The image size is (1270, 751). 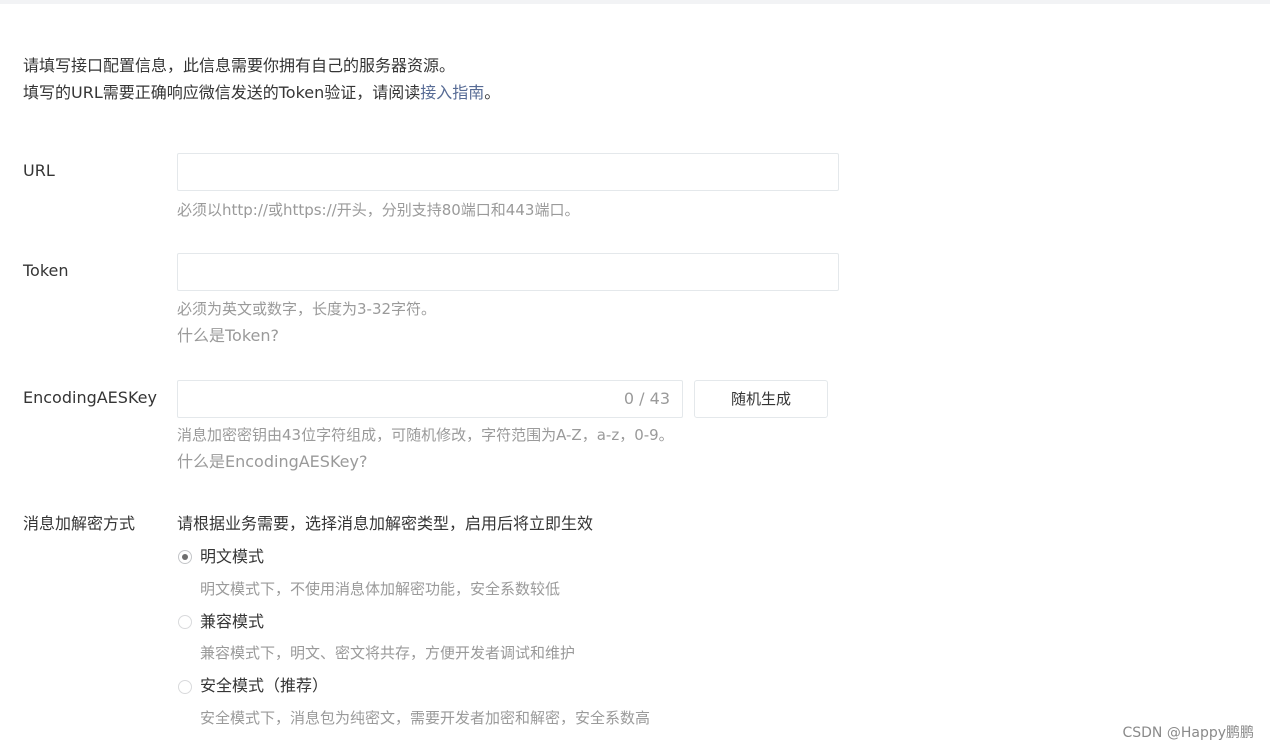 What do you see at coordinates (635, 2) in the screenshot?
I see `top-bar` at bounding box center [635, 2].